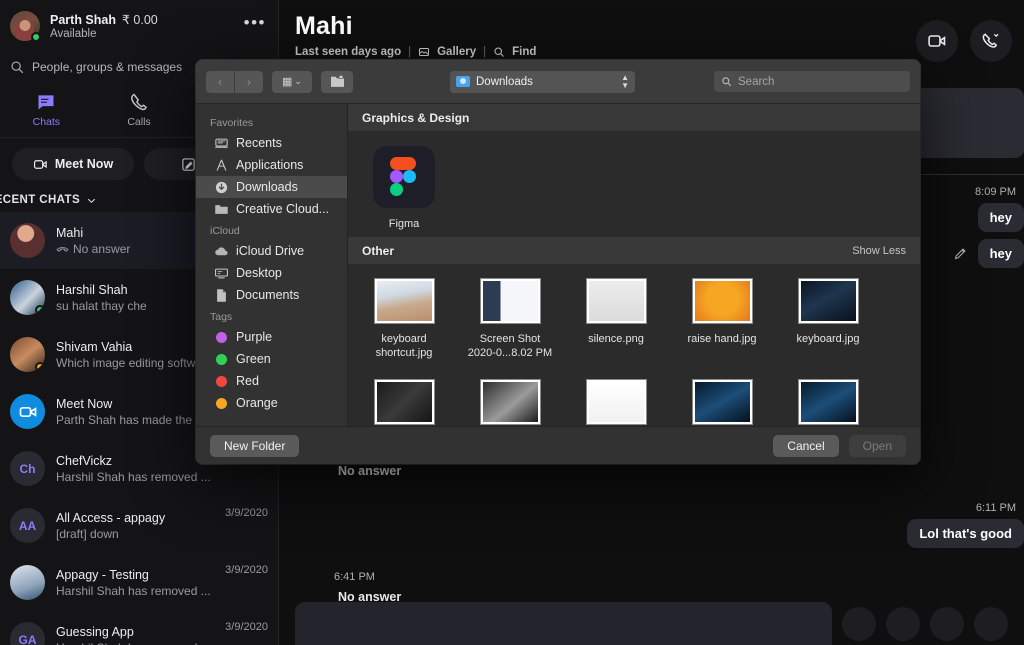  I want to click on profile-name: Parth Shah, so click(83, 20).